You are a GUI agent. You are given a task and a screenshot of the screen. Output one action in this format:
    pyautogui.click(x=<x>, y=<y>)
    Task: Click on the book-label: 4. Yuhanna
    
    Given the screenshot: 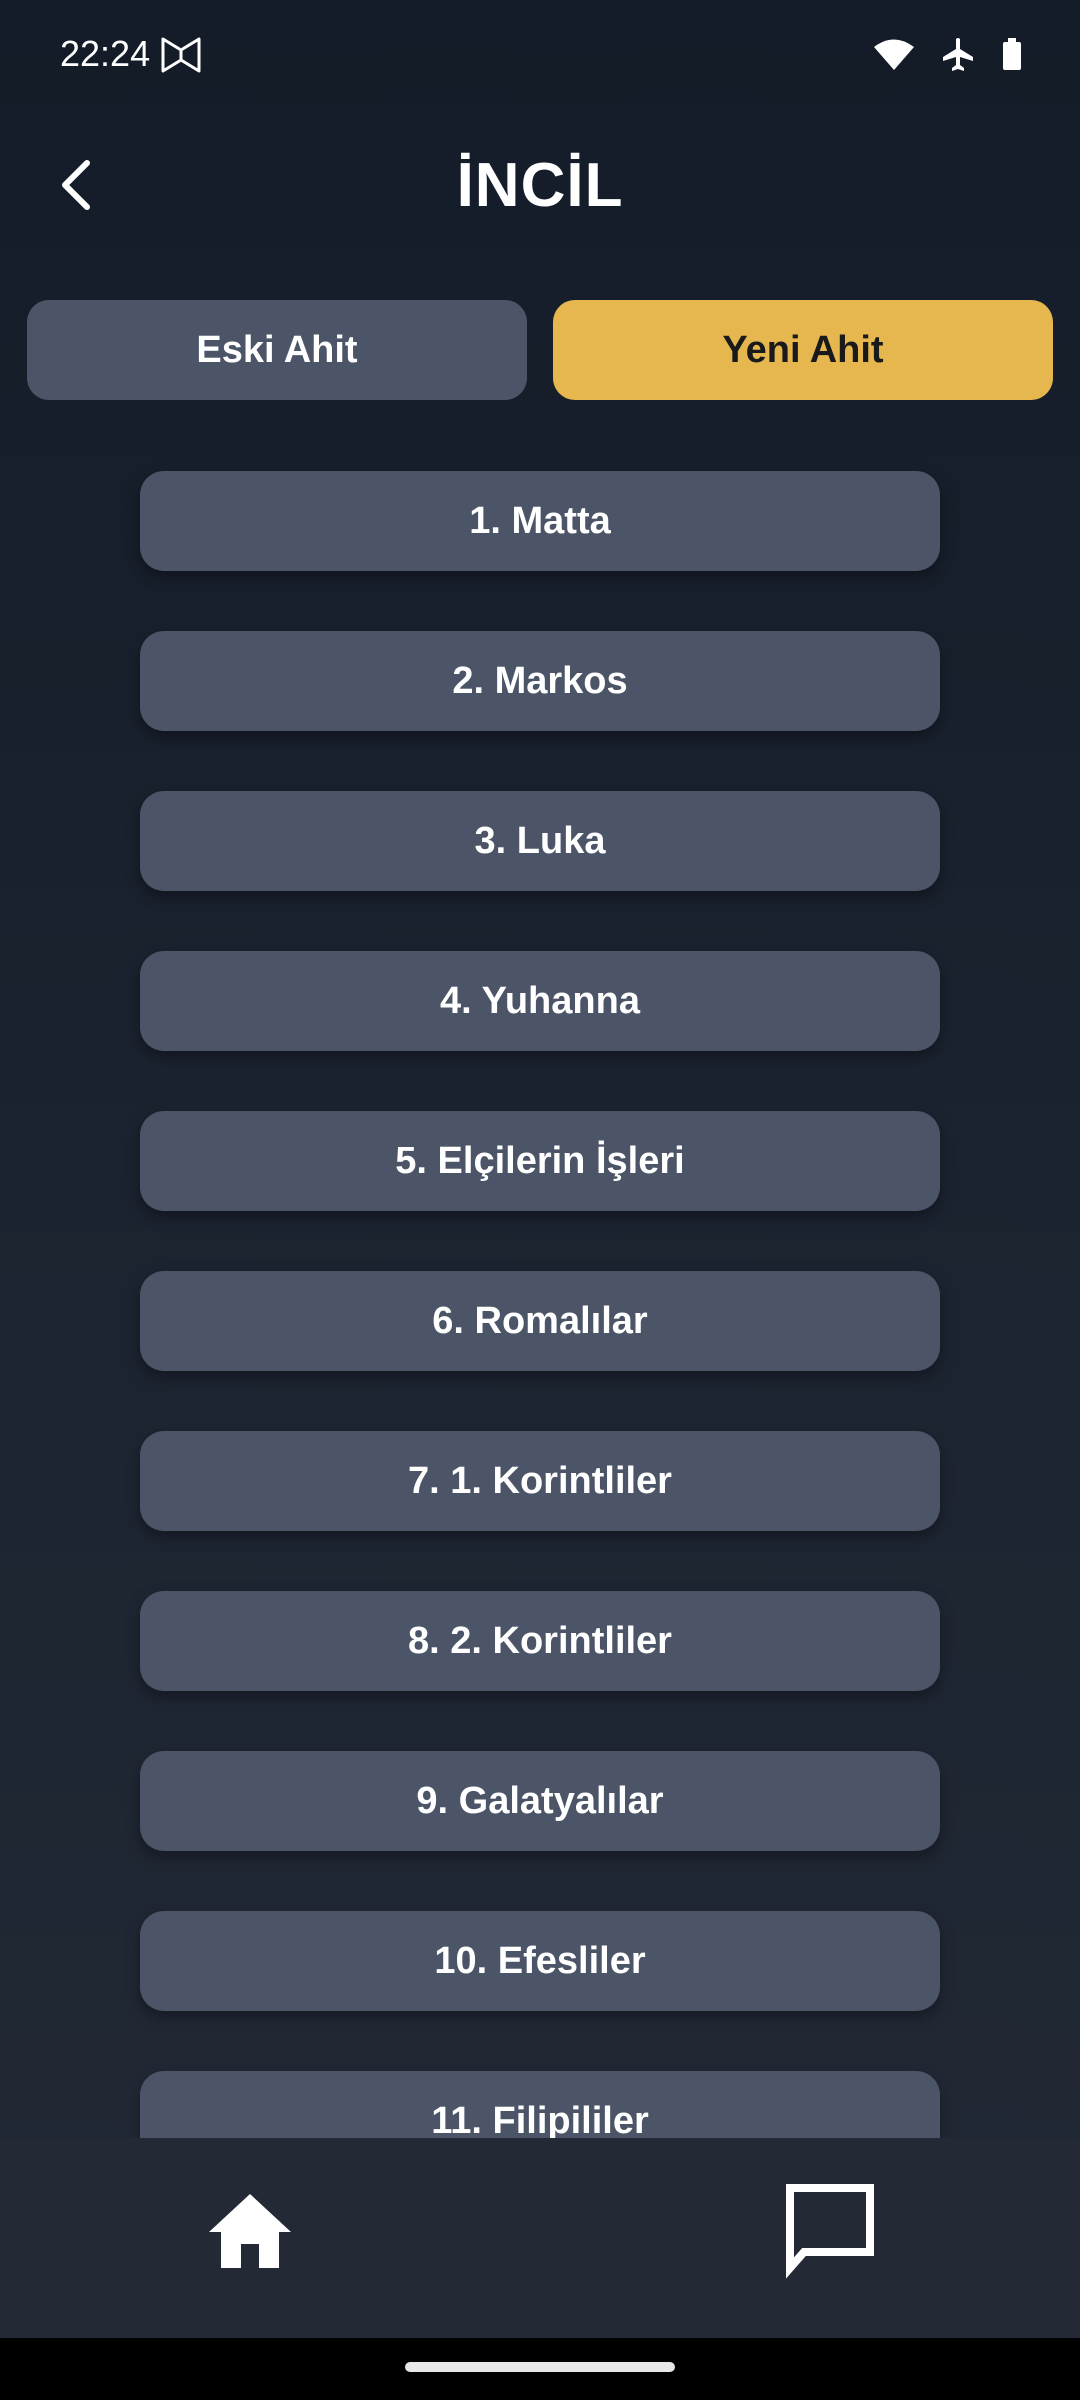 What is the action you would take?
    pyautogui.click(x=540, y=1000)
    